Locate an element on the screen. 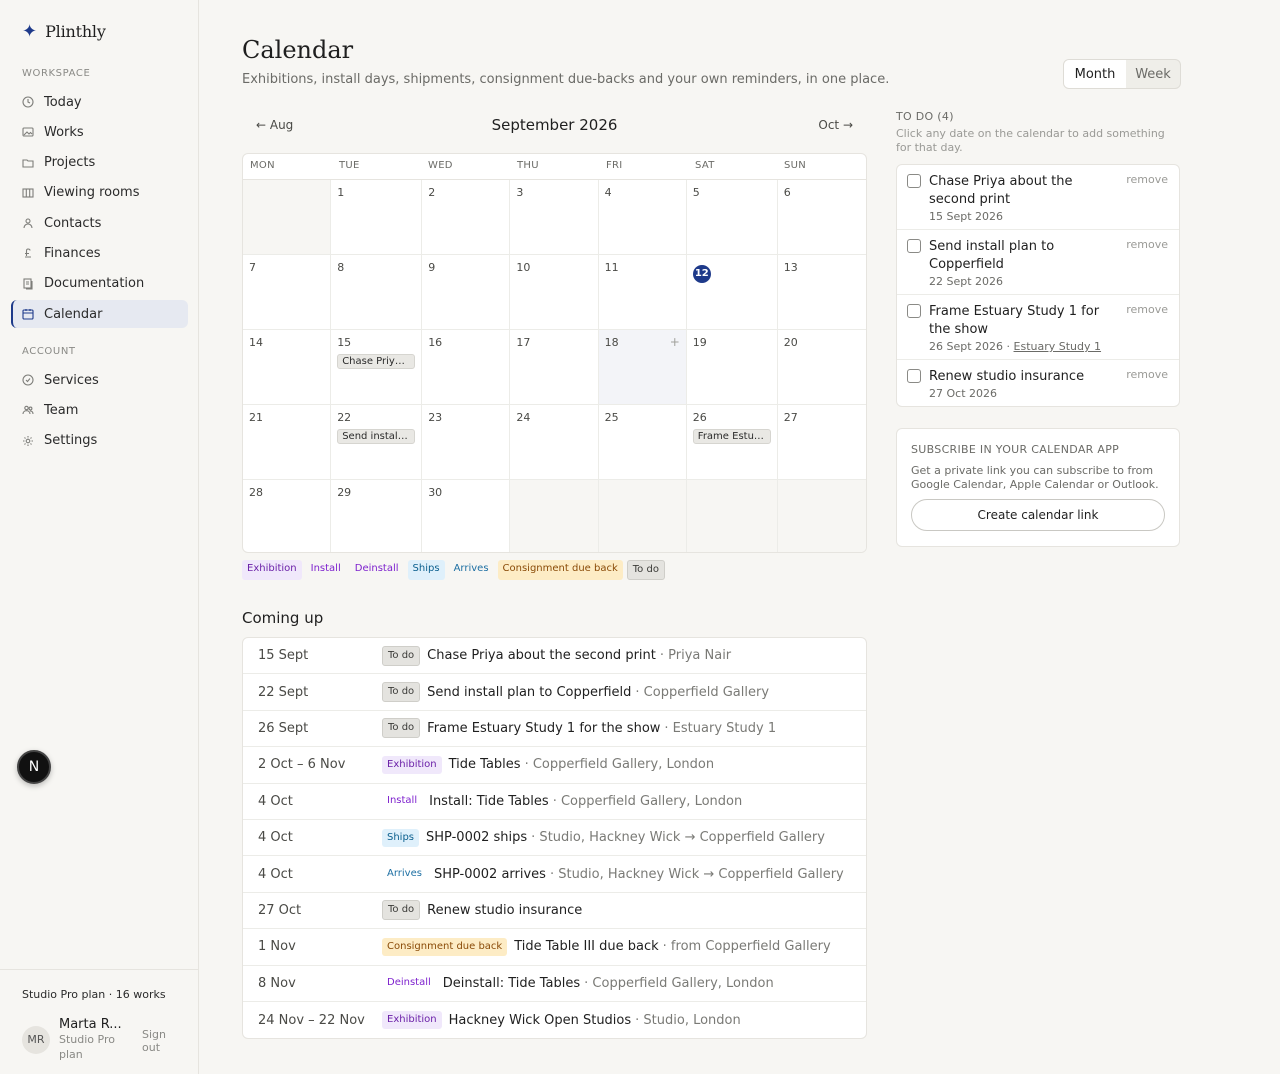 The height and width of the screenshot is (1074, 1280). calendar-day-25: 25 is located at coordinates (642, 442).